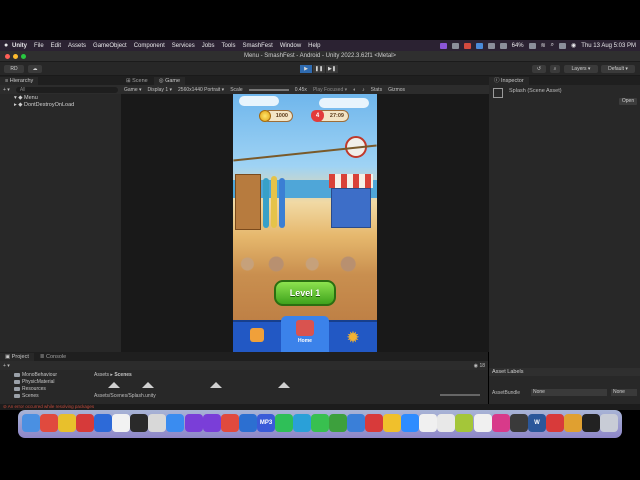  Describe the element at coordinates (157, 423) in the screenshot. I see `dock-notes-icon` at that location.